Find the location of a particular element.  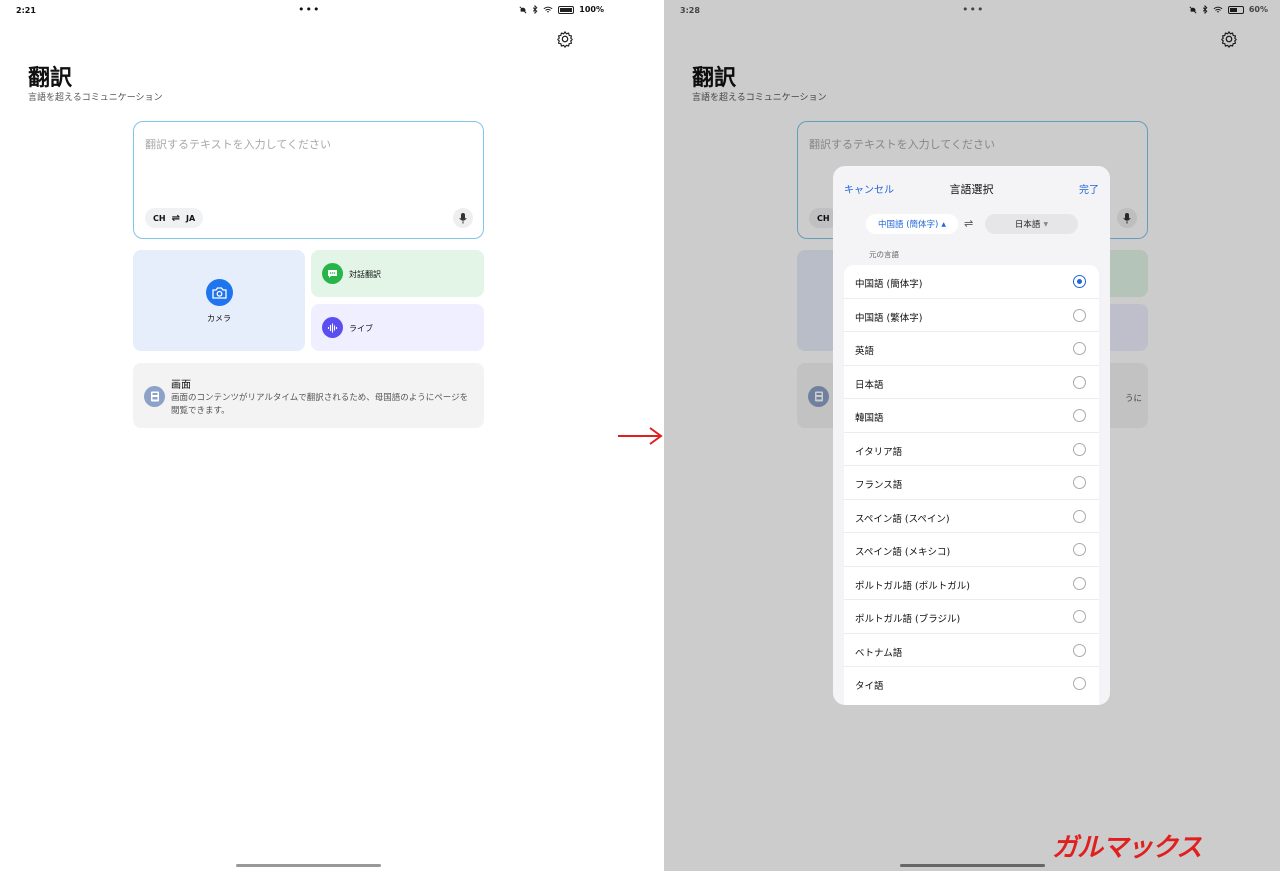

language-option: ポルトガル語 (ポルトガル) is located at coordinates (971, 583).